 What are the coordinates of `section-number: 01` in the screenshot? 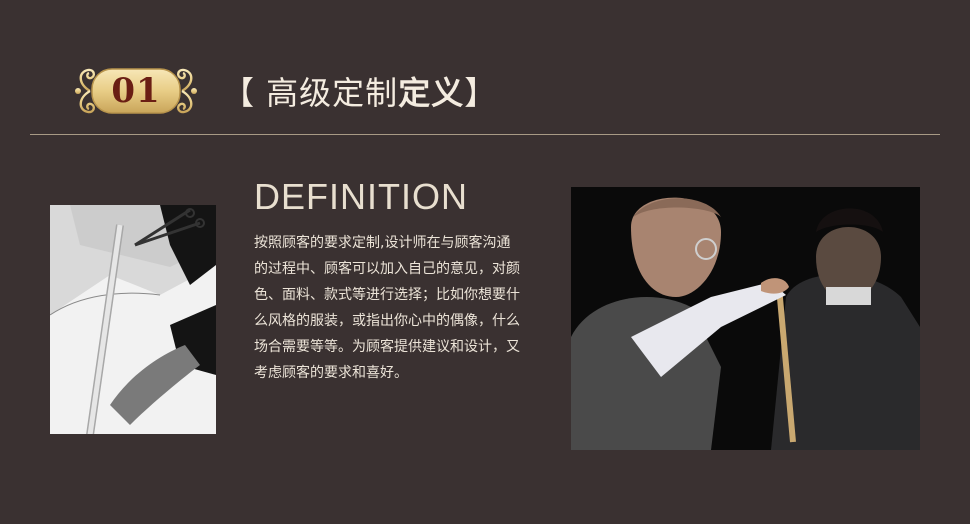 It's located at (136, 91).